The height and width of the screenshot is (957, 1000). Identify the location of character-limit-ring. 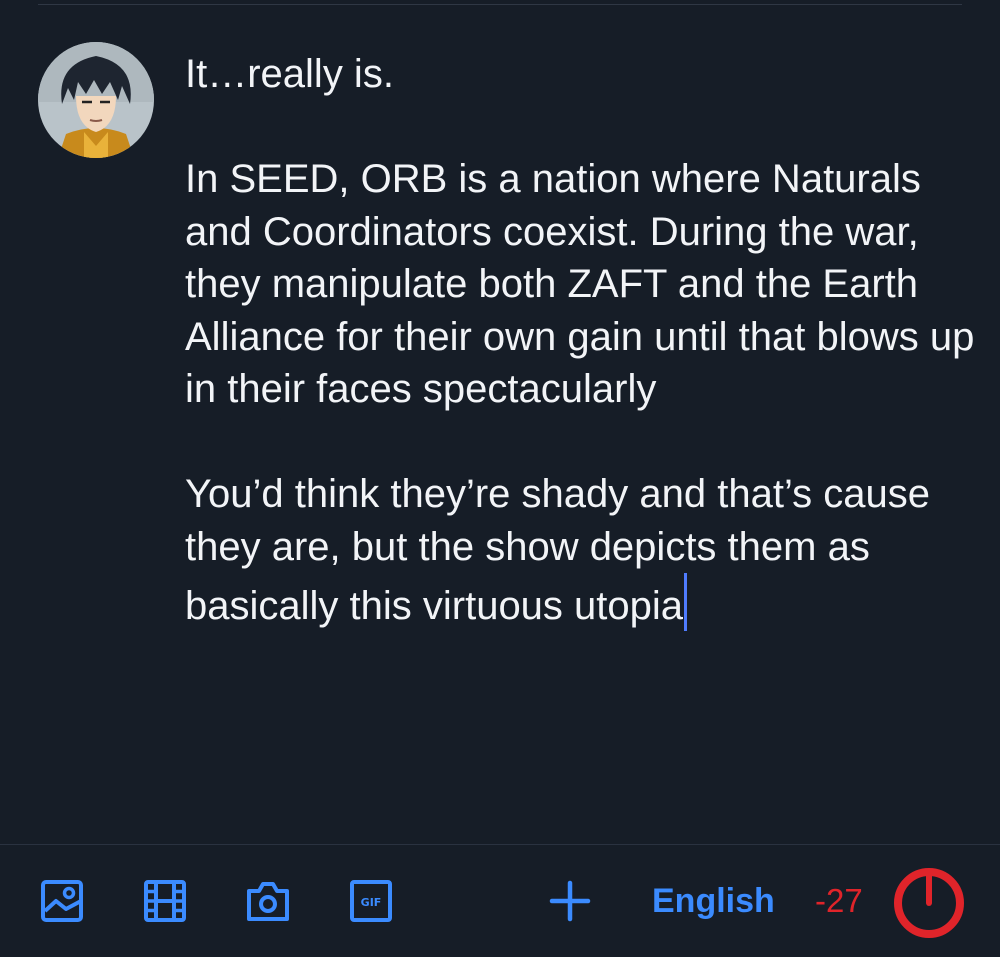
(929, 903).